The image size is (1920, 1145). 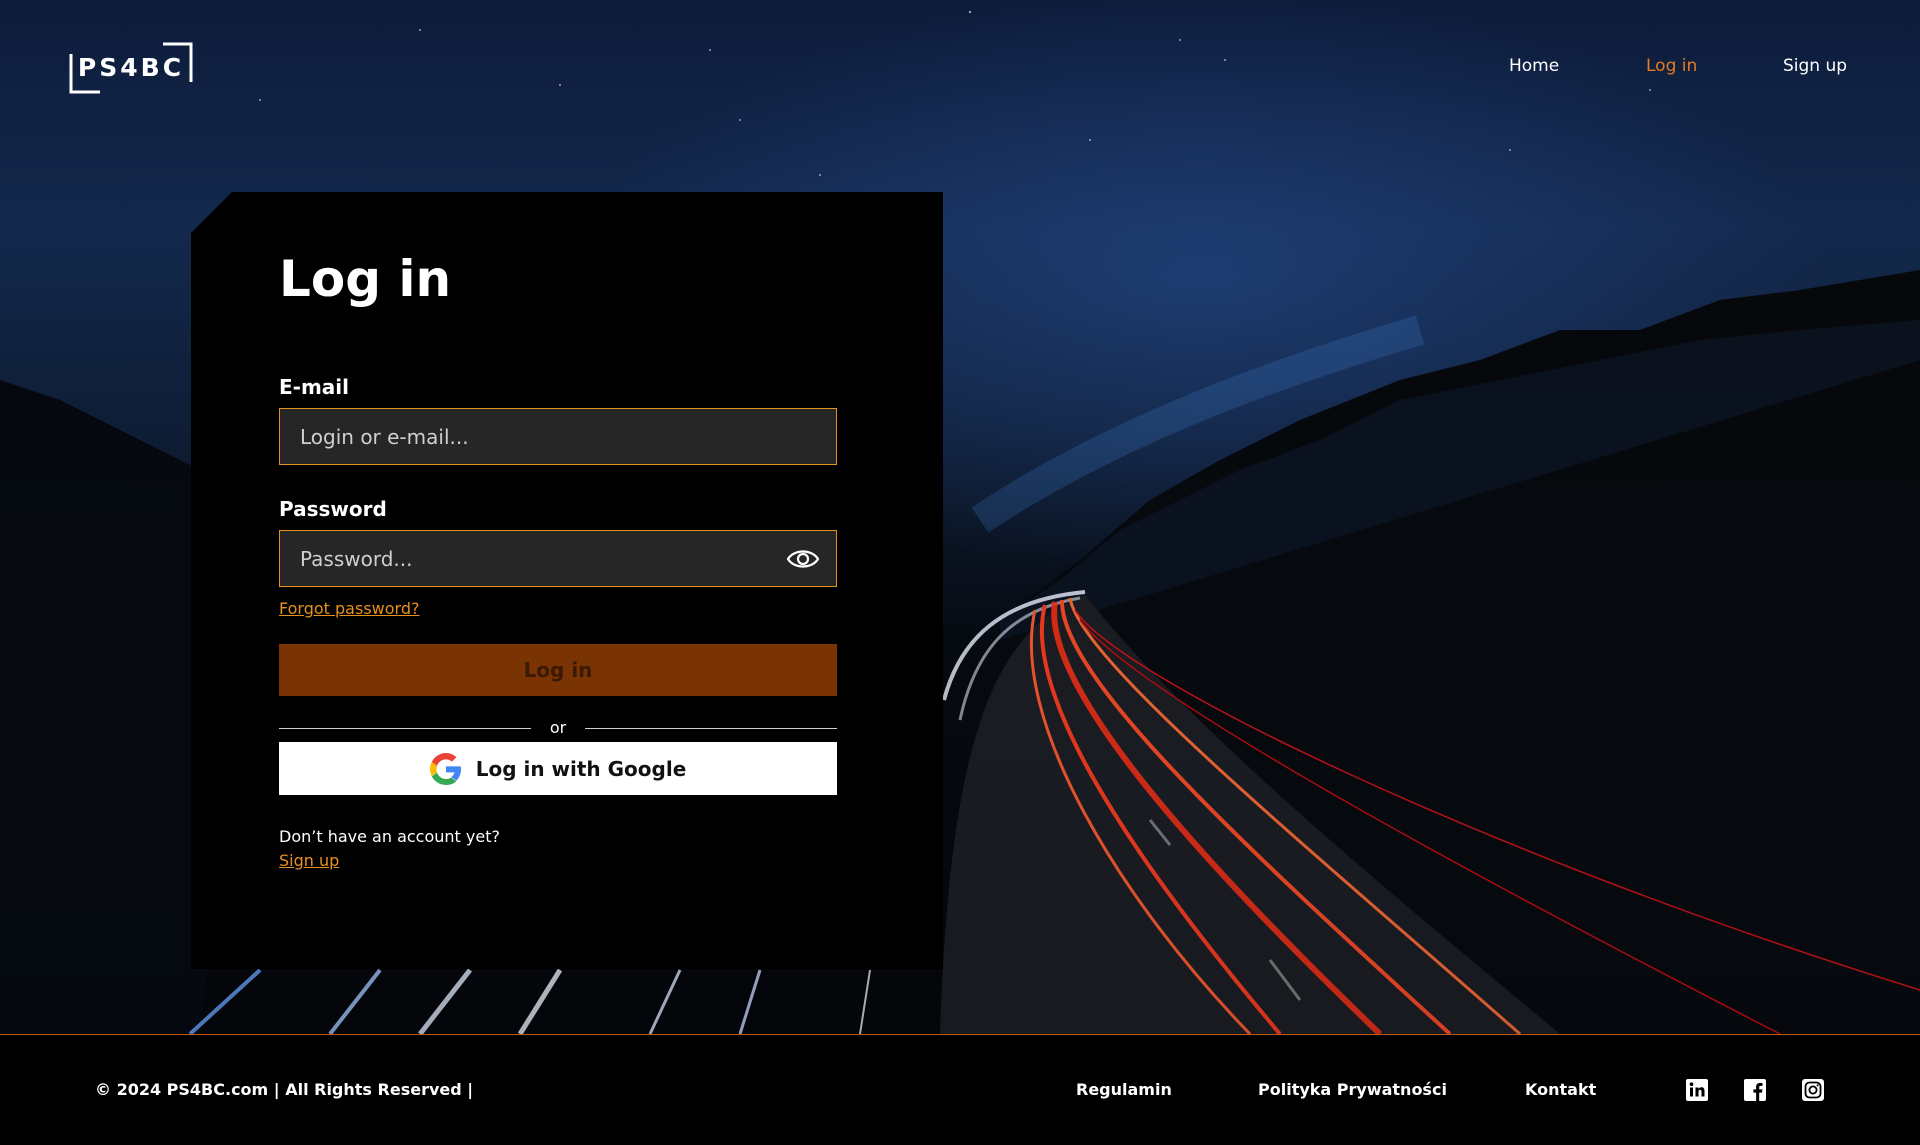 I want to click on instagram-icon, so click(x=1813, y=1090).